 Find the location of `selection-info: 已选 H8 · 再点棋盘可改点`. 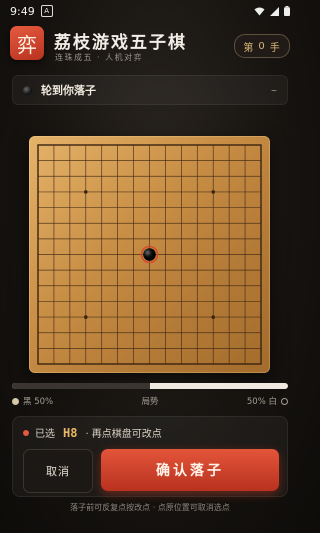

selection-info: 已选 H8 · 再点棋盘可改点 is located at coordinates (92, 432).